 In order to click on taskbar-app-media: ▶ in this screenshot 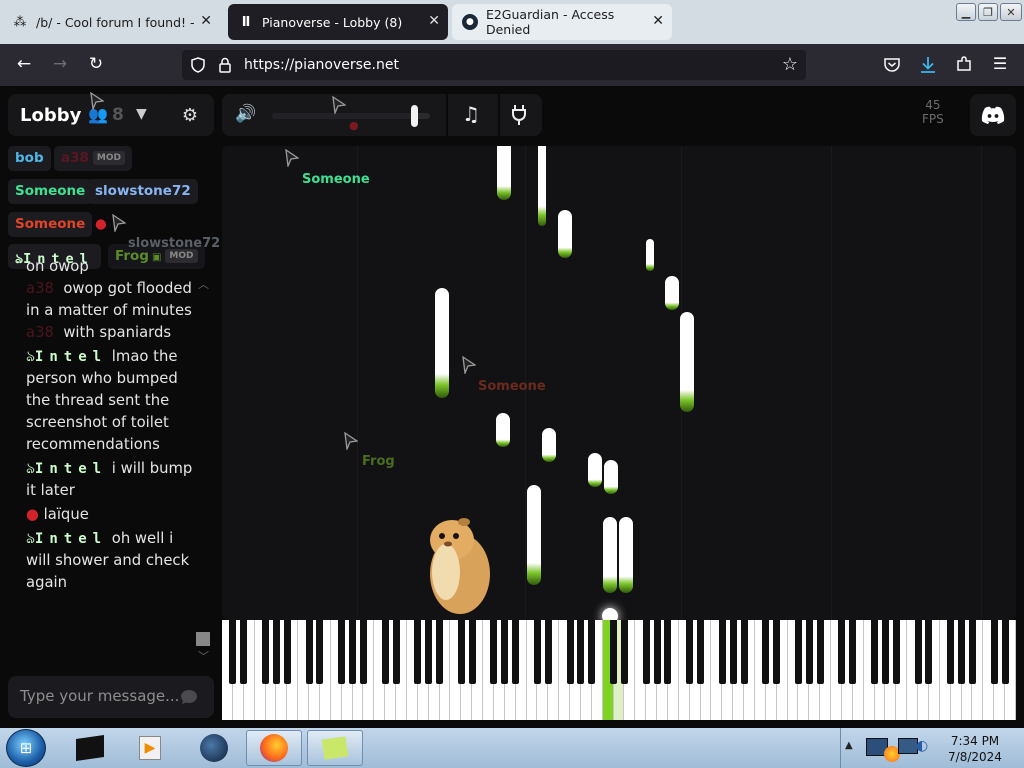, I will do `click(150, 748)`.